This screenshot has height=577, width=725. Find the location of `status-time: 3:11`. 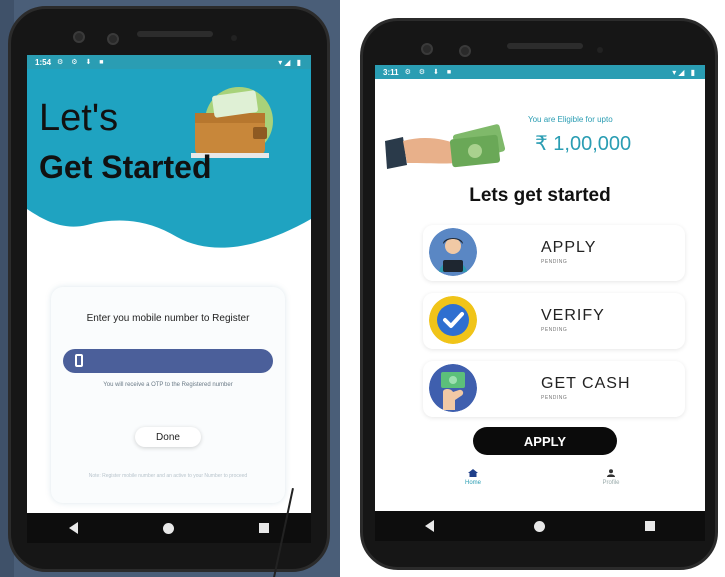

status-time: 3:11 is located at coordinates (391, 72).